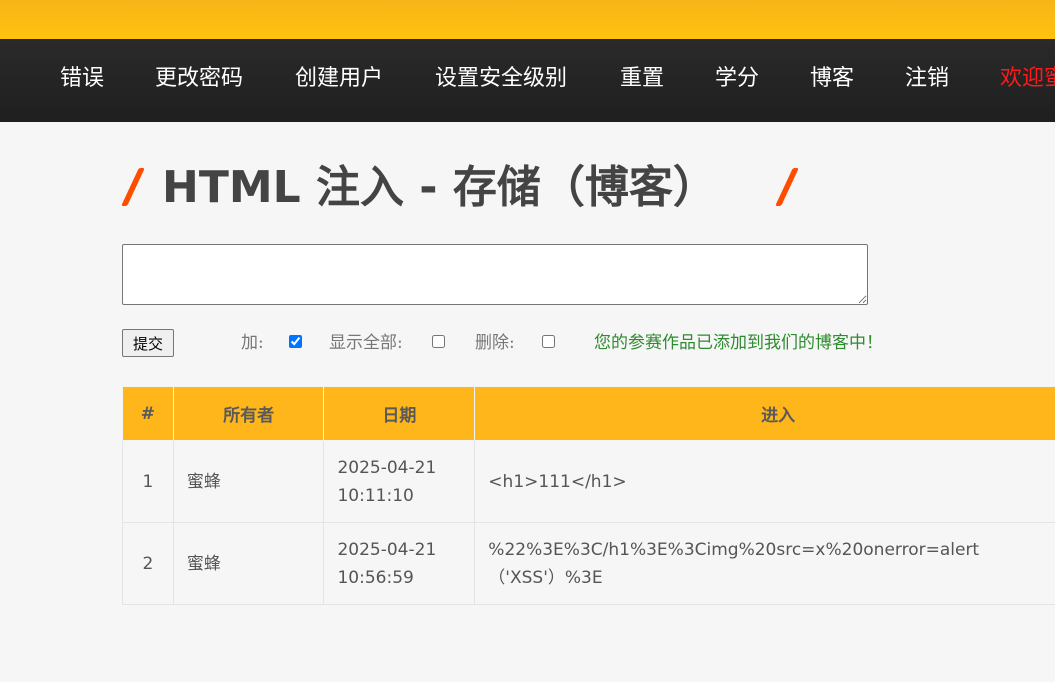  Describe the element at coordinates (399, 563) in the screenshot. I see `row-date: 2025-04-21 10:56:59` at that location.